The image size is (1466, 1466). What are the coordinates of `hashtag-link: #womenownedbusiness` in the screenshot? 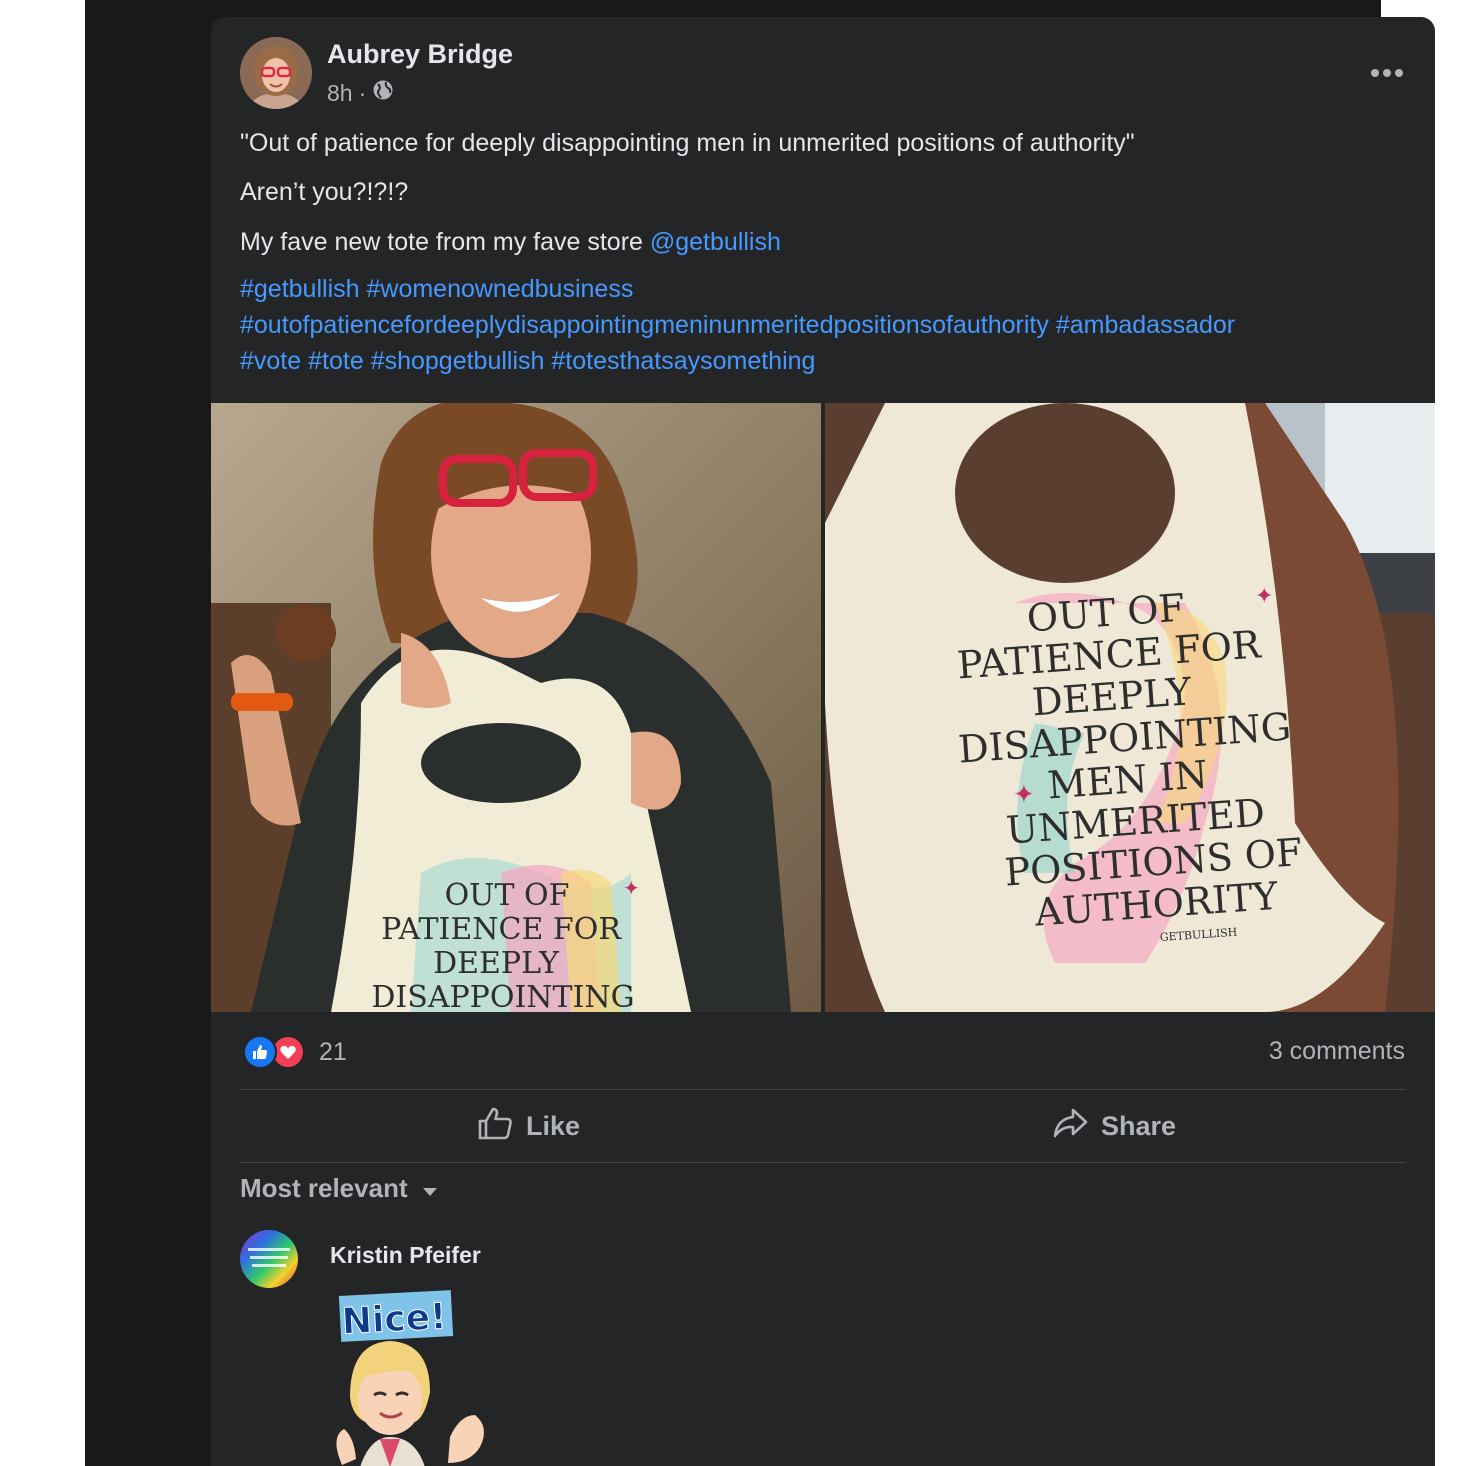 It's located at (499, 289).